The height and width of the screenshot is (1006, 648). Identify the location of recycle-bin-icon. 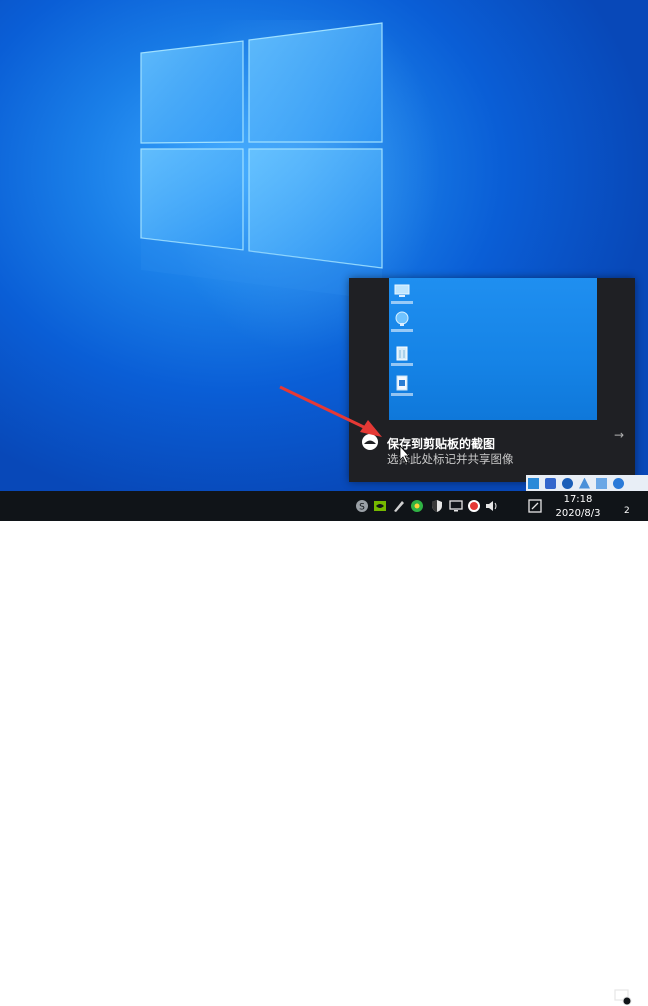
(402, 355).